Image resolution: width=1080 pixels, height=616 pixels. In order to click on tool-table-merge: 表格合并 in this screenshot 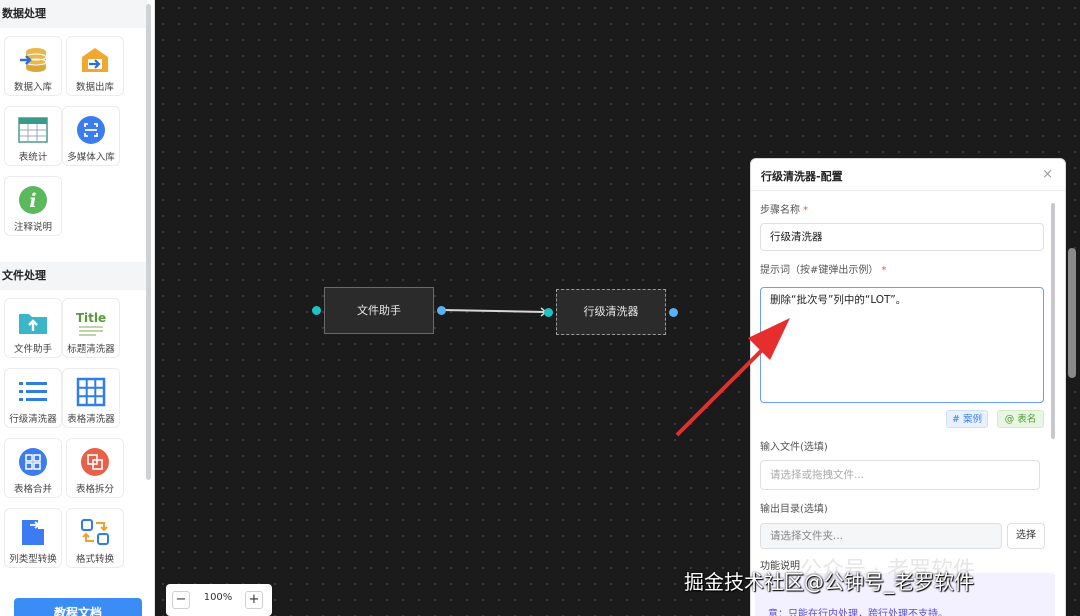, I will do `click(33, 468)`.